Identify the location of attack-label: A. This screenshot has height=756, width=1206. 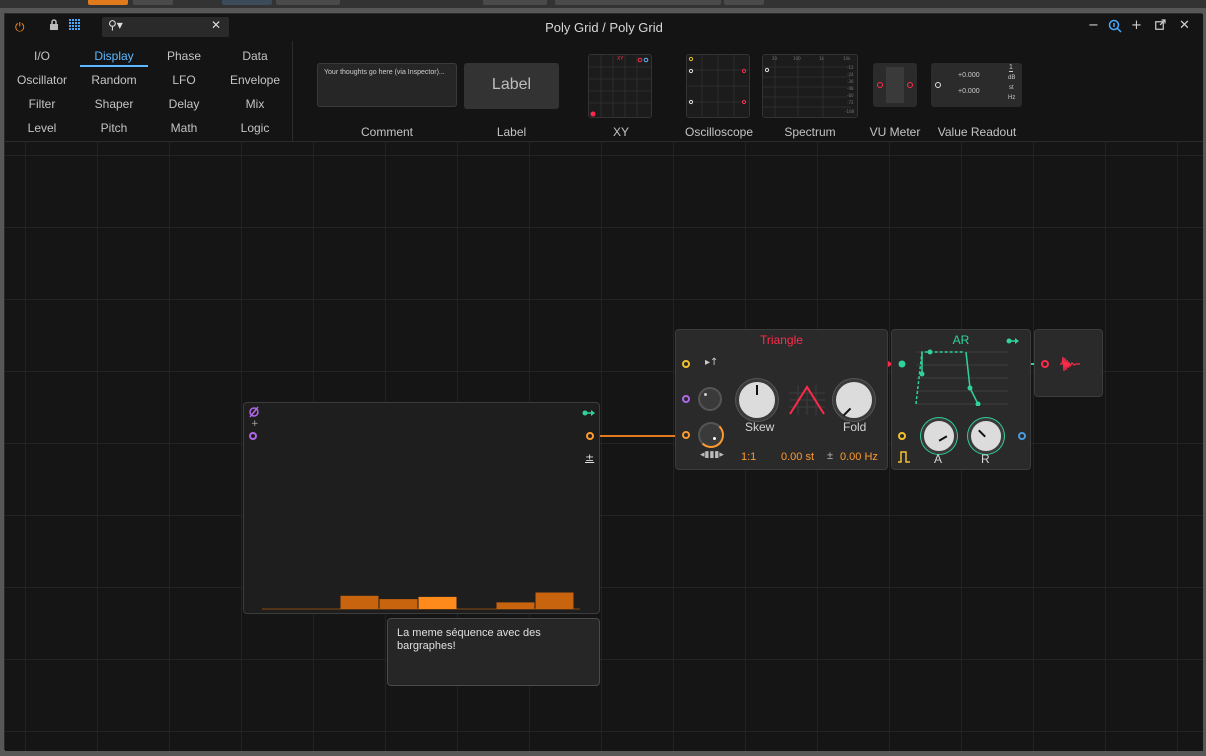
(938, 459).